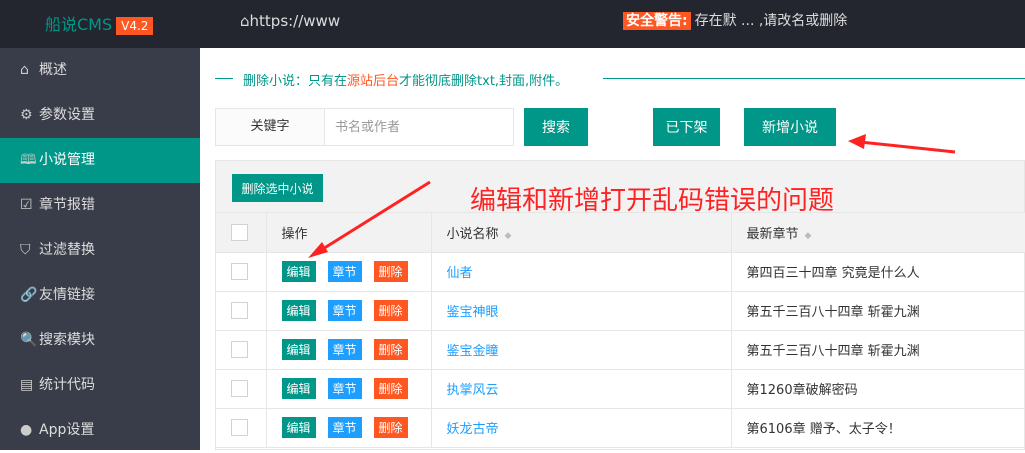 The height and width of the screenshot is (453, 1025). Describe the element at coordinates (374, 217) in the screenshot. I see `arrow-to-edit` at that location.